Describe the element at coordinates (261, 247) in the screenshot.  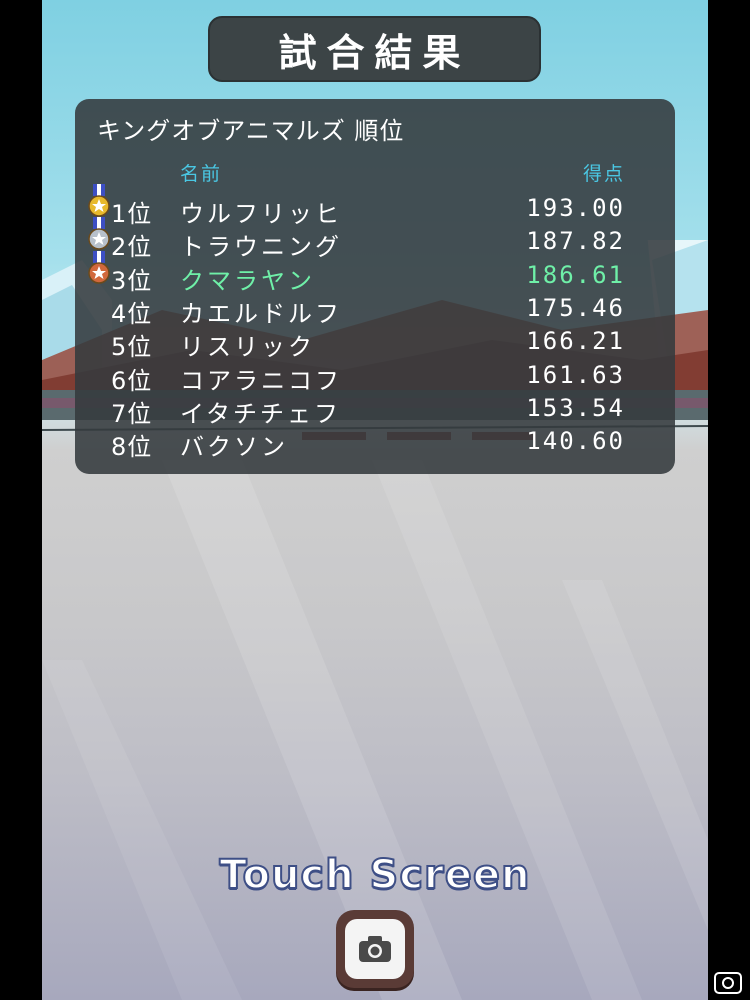
I see `player-name: トラウニング` at that location.